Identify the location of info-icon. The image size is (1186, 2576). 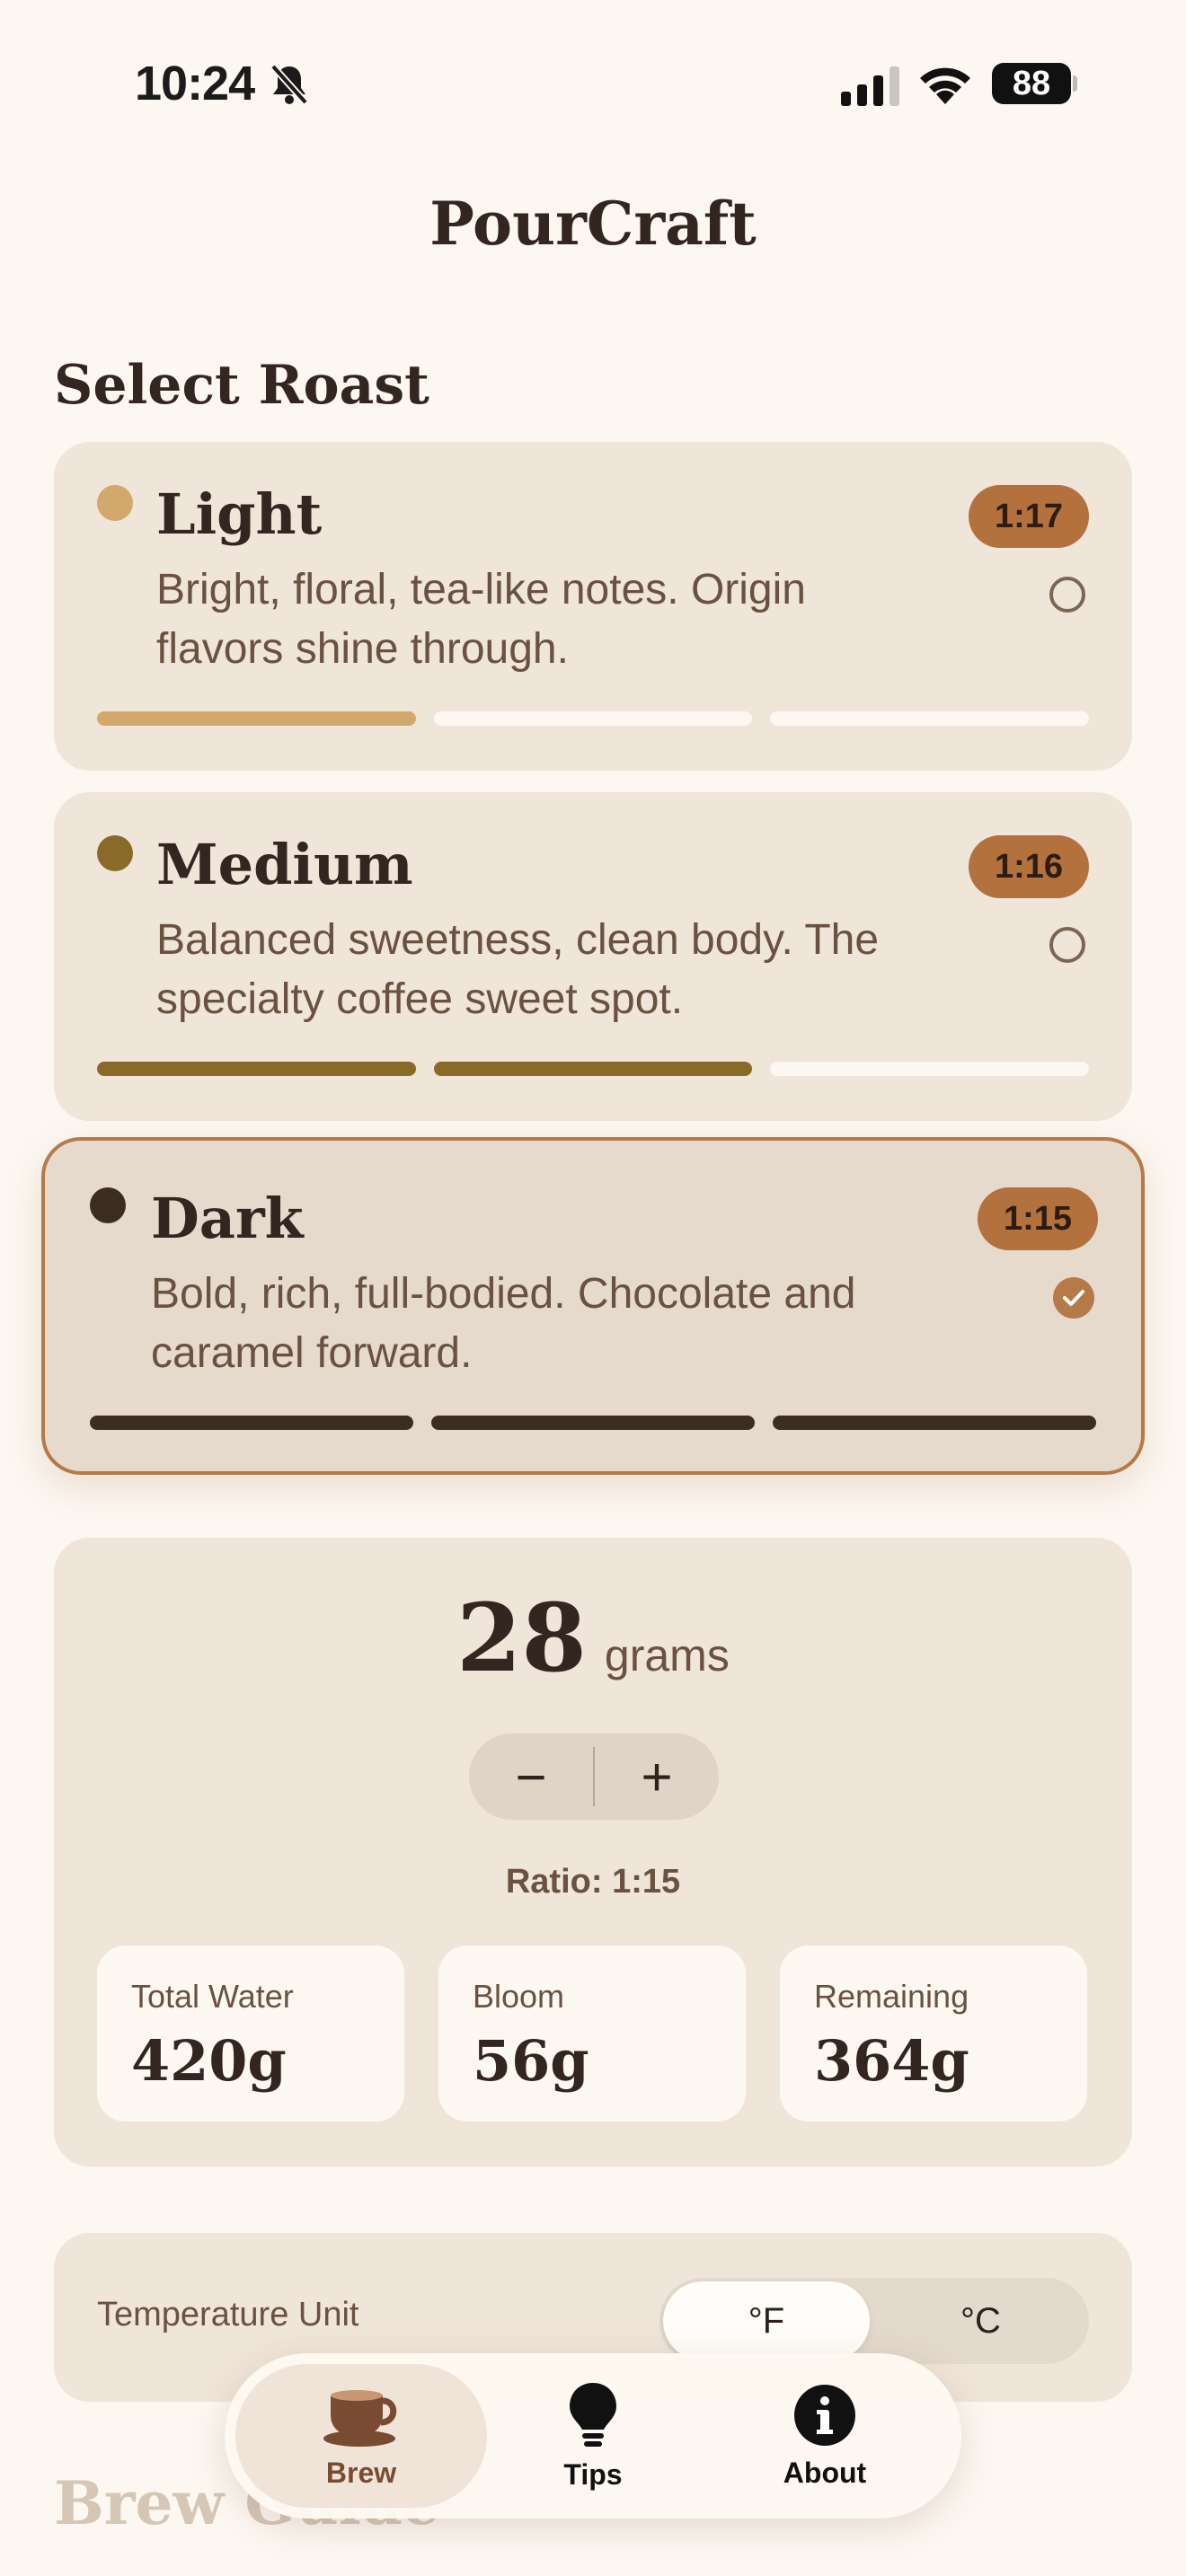
(824, 2415).